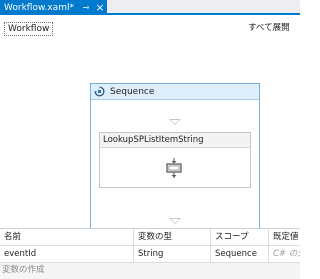 Image resolution: width=320 pixels, height=279 pixels. What do you see at coordinates (67, 237) in the screenshot?
I see `column-header-name: 名前` at bounding box center [67, 237].